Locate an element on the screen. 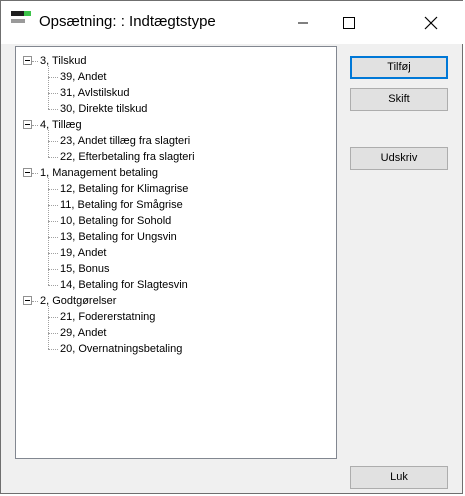 Image resolution: width=465 pixels, height=496 pixels. tree-child-node: 19, Andet is located at coordinates (83, 253).